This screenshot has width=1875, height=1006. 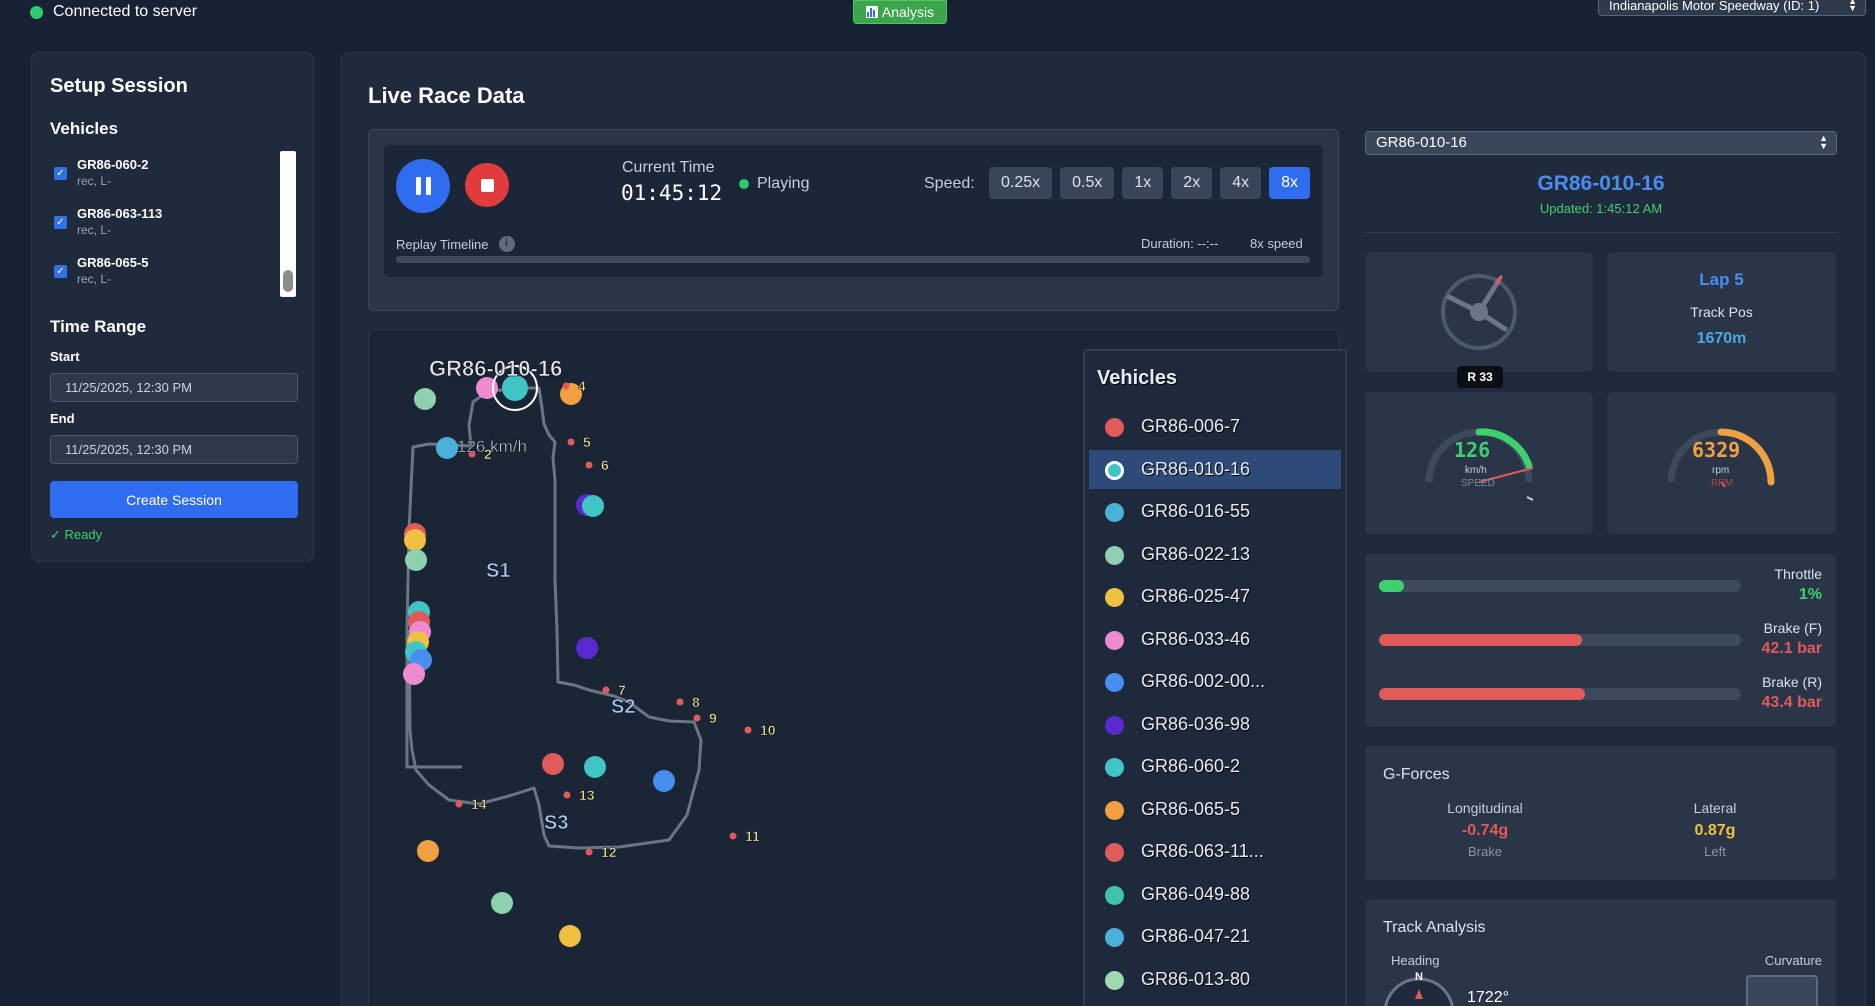 I want to click on sector-label: S1, so click(x=498, y=571).